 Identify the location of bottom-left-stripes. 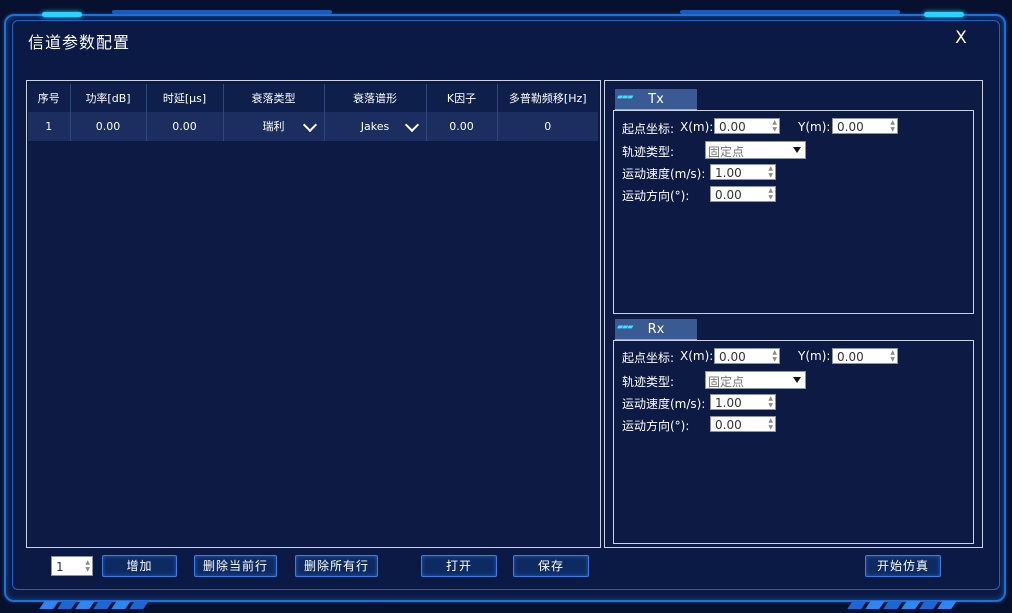
(94, 601).